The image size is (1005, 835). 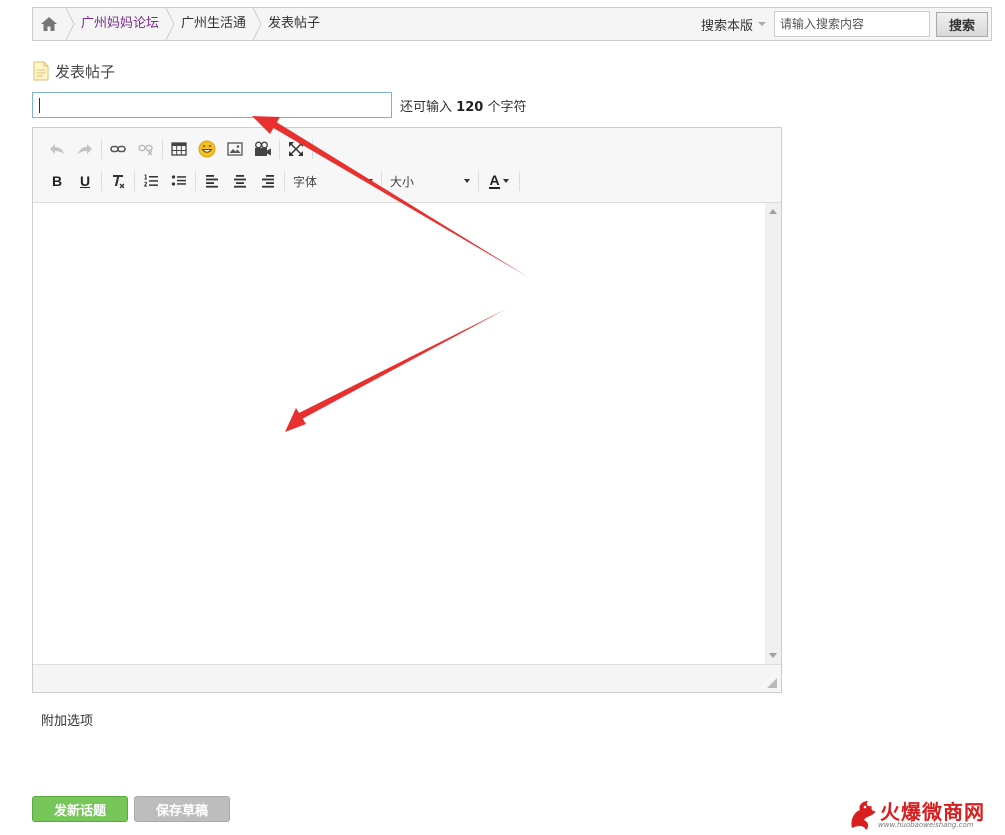 I want to click on table-icon, so click(x=179, y=149).